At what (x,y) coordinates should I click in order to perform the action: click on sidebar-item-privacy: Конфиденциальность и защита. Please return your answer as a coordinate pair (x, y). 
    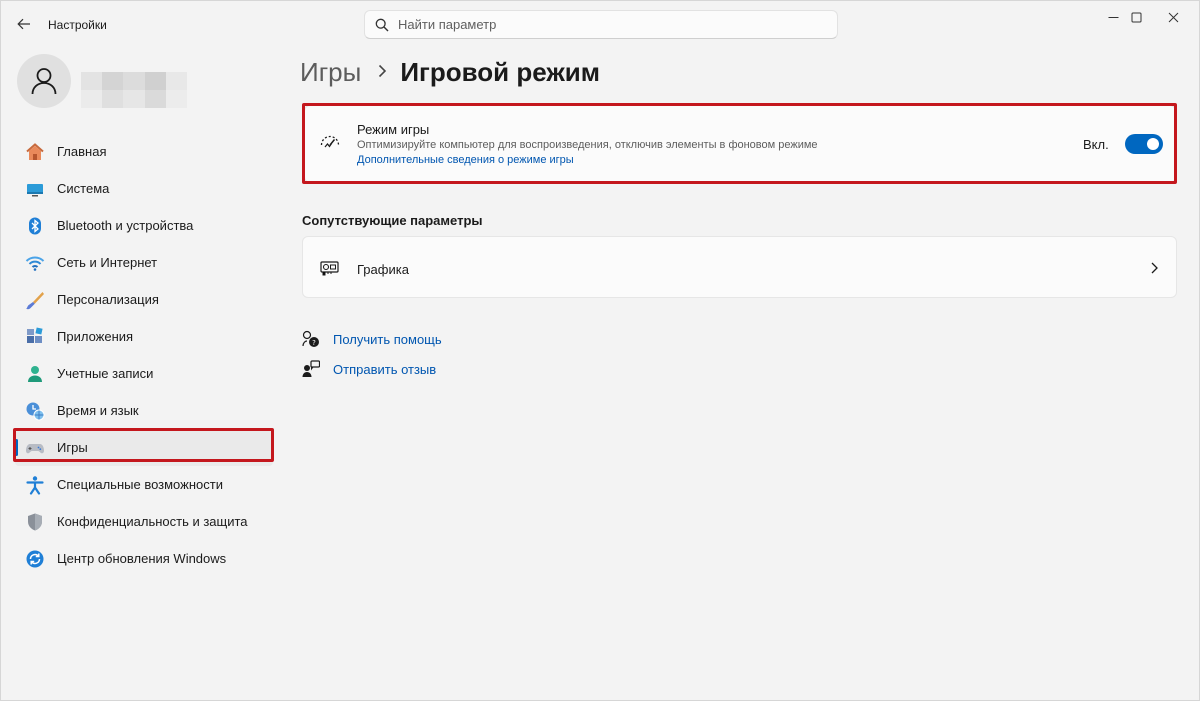
    Looking at the image, I should click on (144, 521).